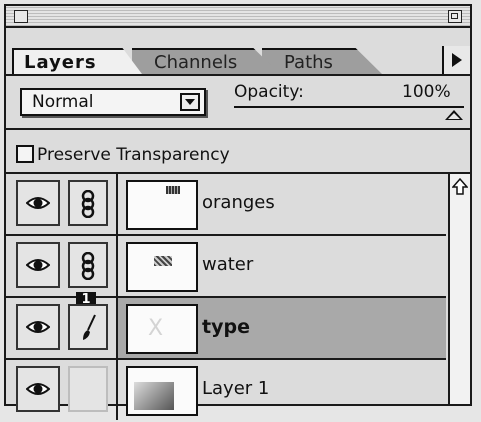  I want to click on layer-name-cell: oranges, so click(281, 204).